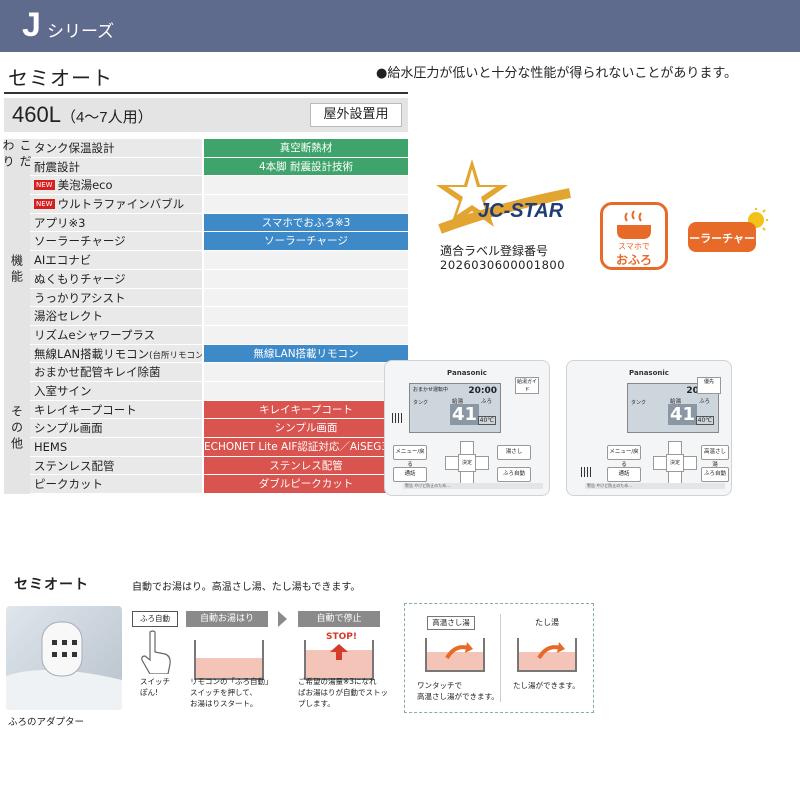 This screenshot has width=800, height=800. I want to click on spec-value: キレイキープコート, so click(306, 409).